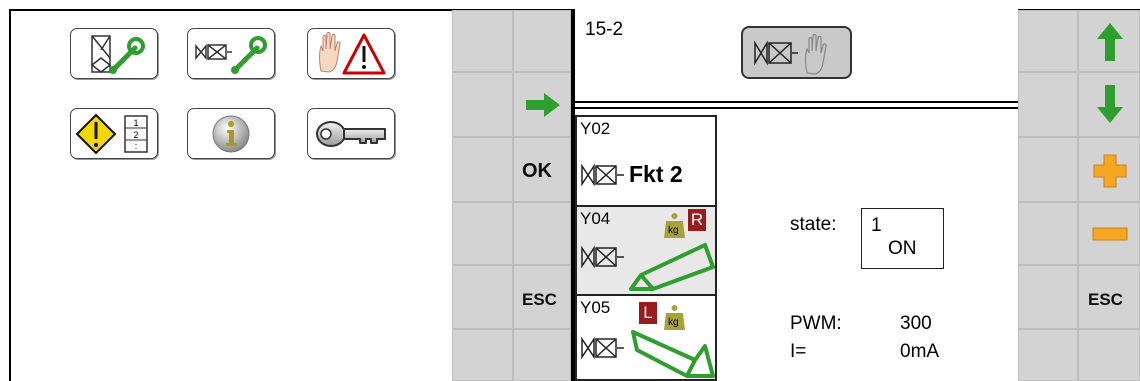 Image resolution: width=1140 pixels, height=381 pixels. Describe the element at coordinates (916, 323) in the screenshot. I see `pwm-value: 300` at that location.